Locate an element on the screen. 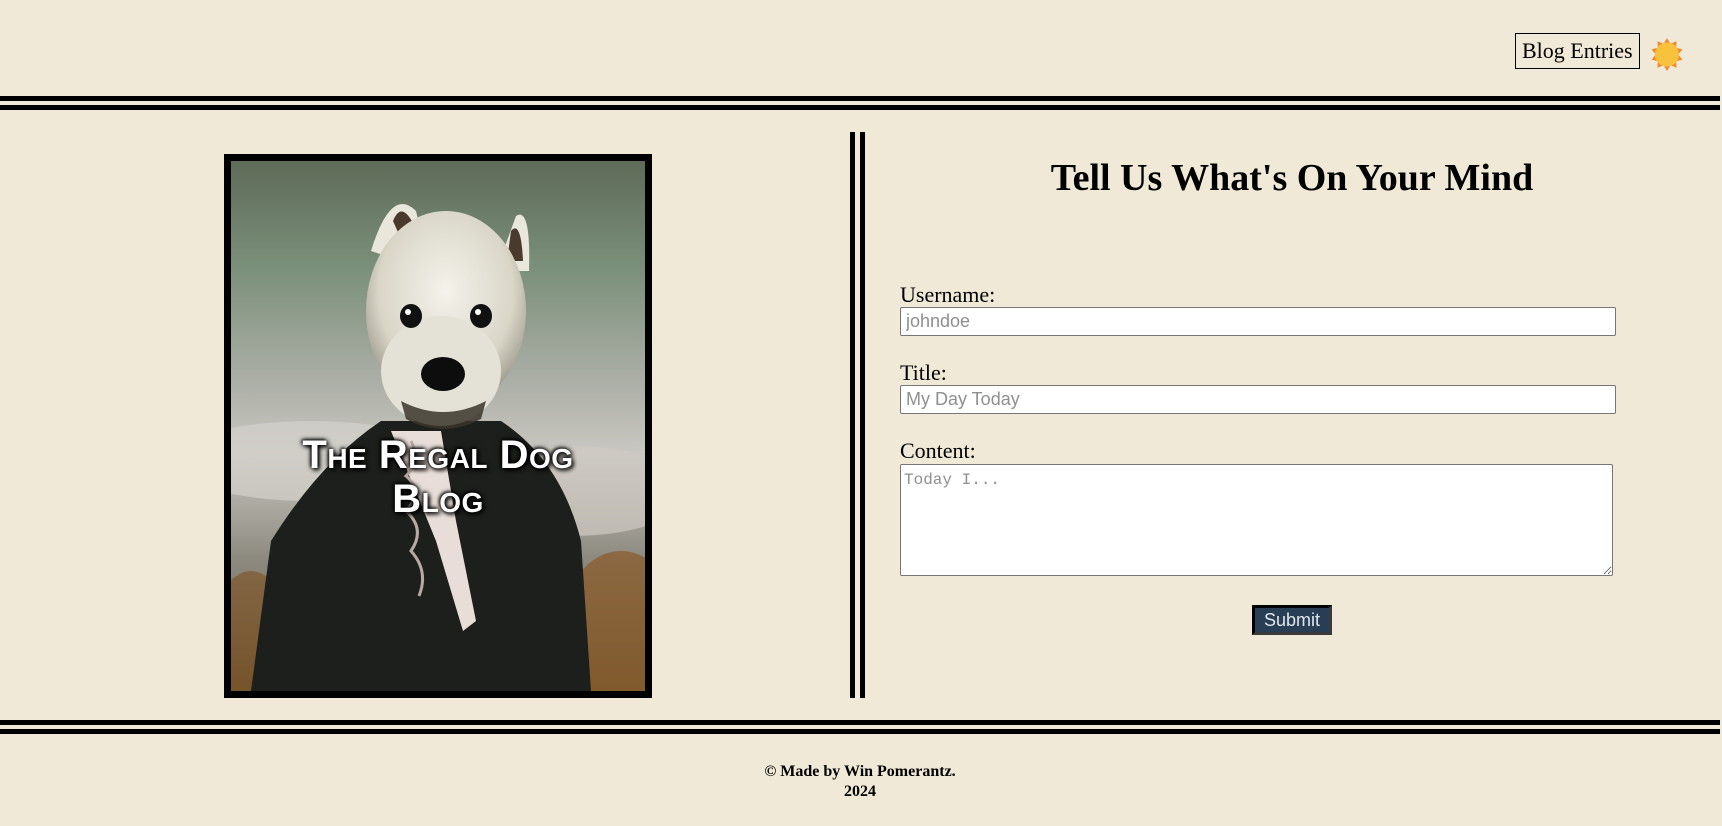 This screenshot has height=826, width=1722. username-input is located at coordinates (1258, 321).